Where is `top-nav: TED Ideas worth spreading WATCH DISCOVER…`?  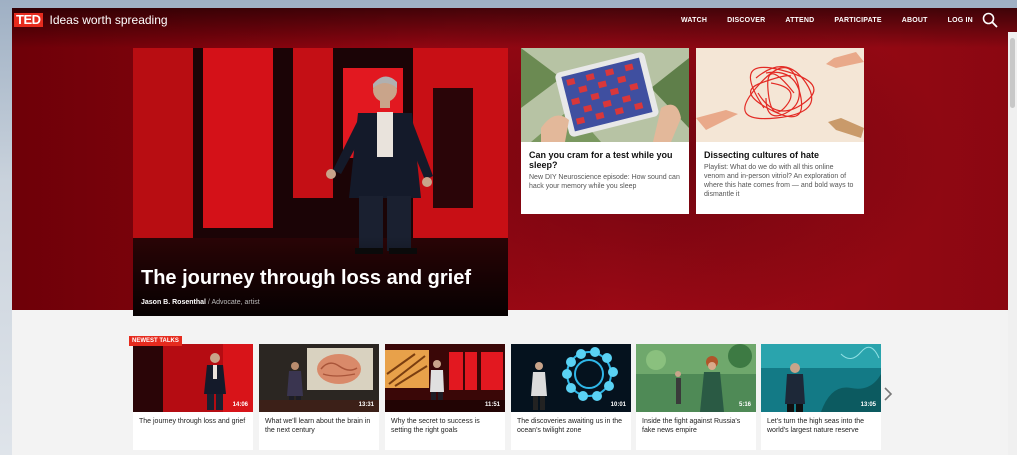
top-nav: TED Ideas worth spreading WATCH DISCOVER… is located at coordinates (514, 20).